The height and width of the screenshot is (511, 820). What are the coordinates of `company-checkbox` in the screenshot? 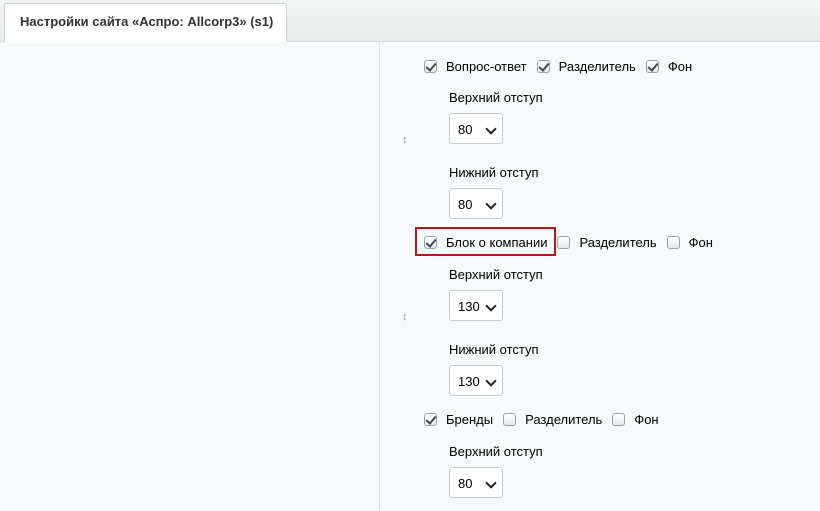 It's located at (430, 242).